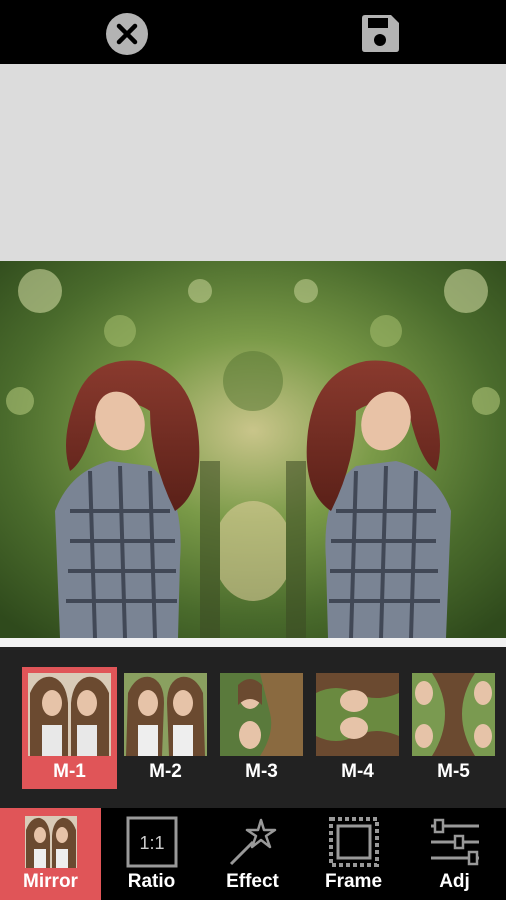  Describe the element at coordinates (455, 842) in the screenshot. I see `sliders-icon` at that location.